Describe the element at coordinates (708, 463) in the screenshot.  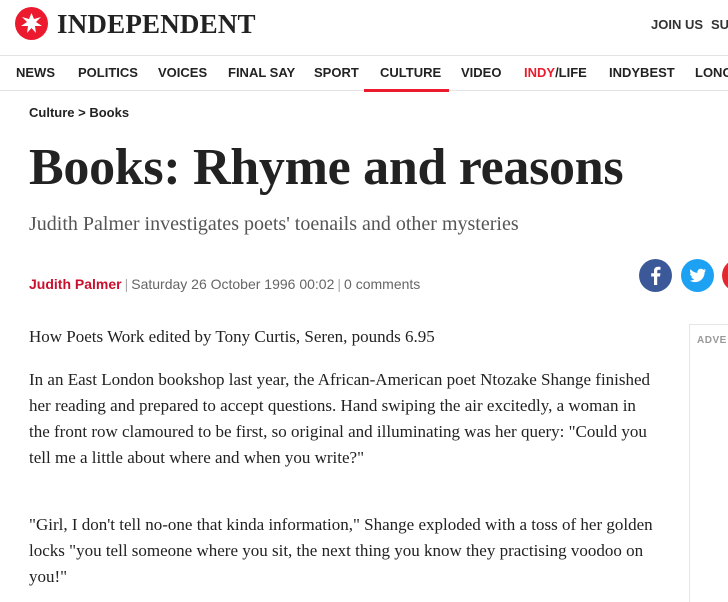
I see `advertisement-slot: ADVE` at that location.